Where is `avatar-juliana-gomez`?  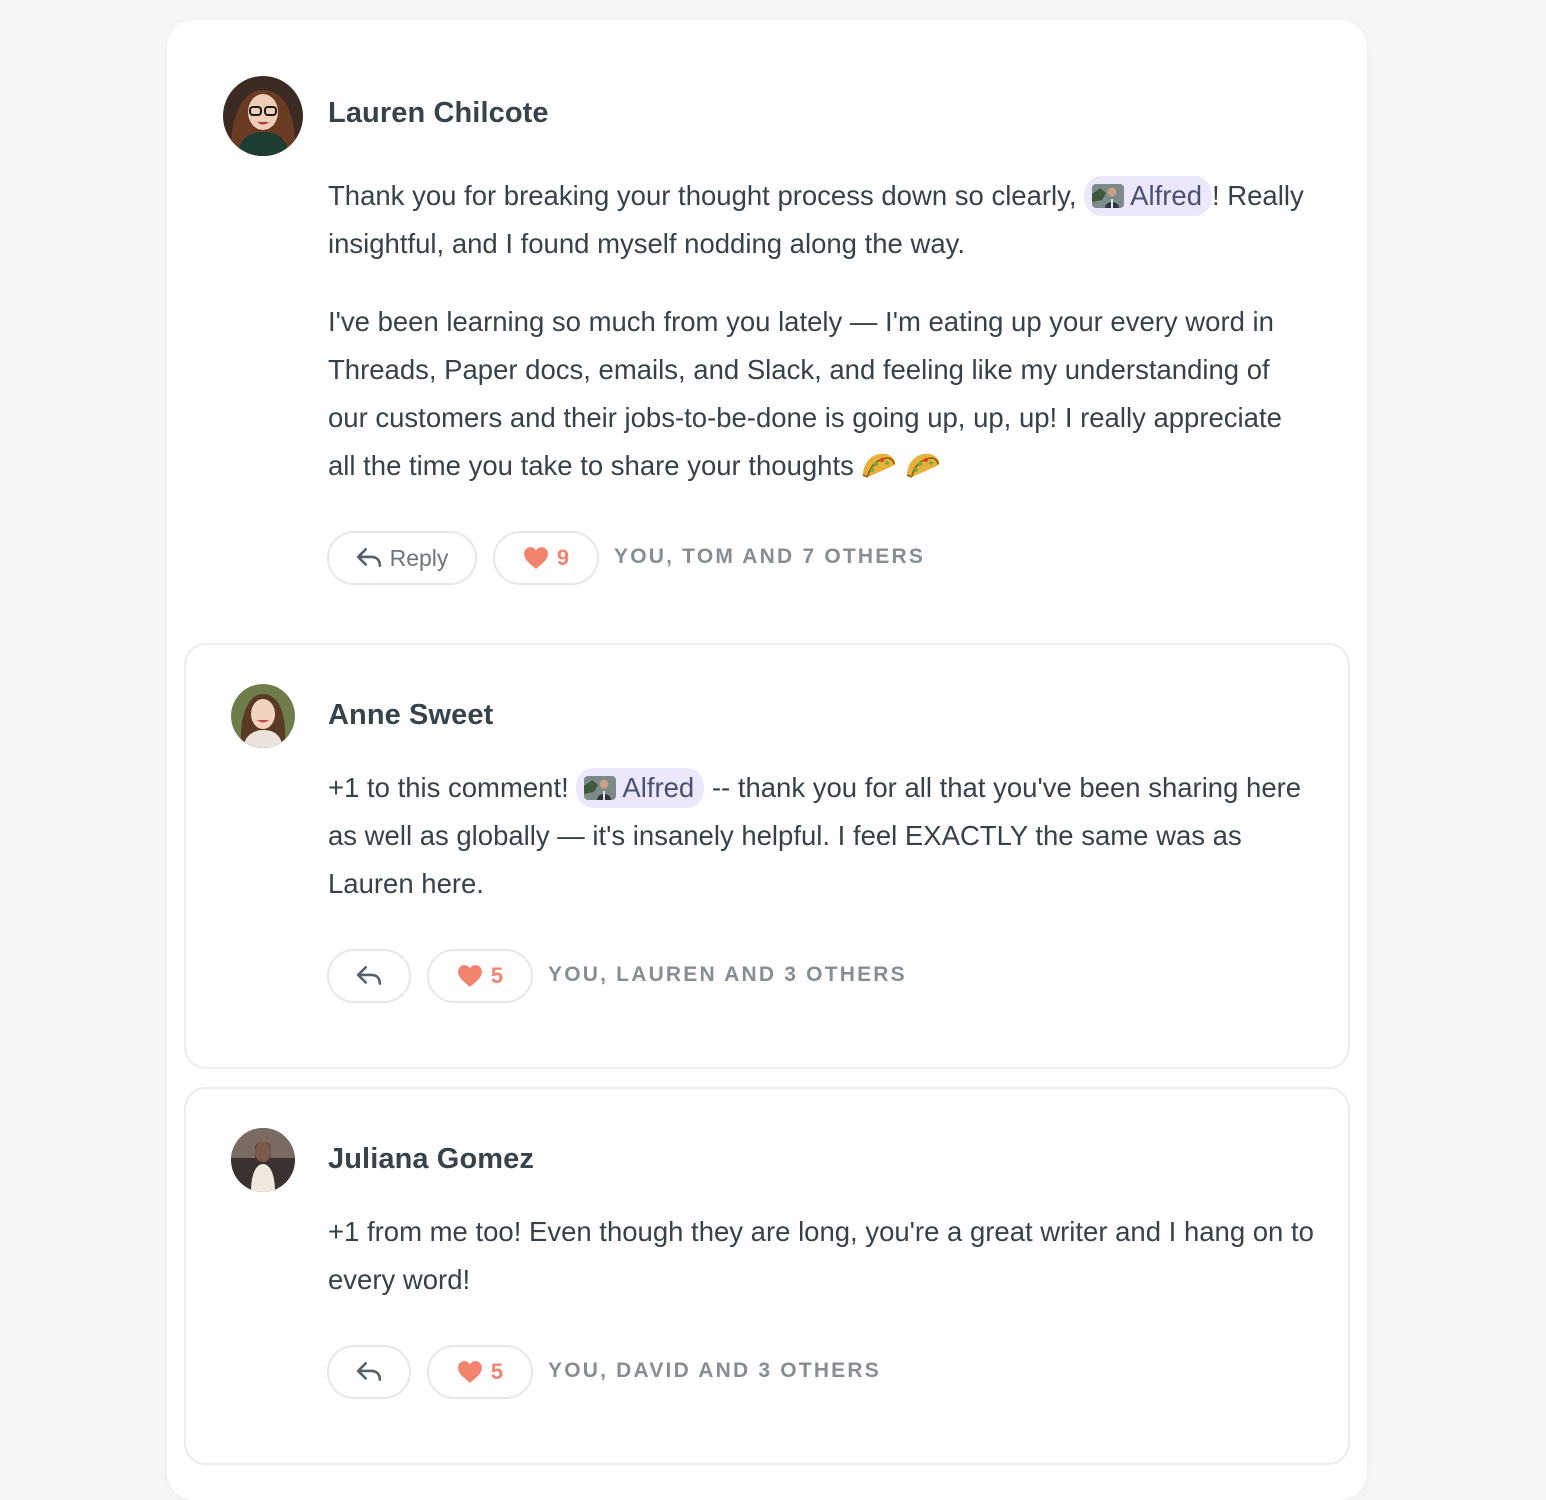 avatar-juliana-gomez is located at coordinates (263, 1160).